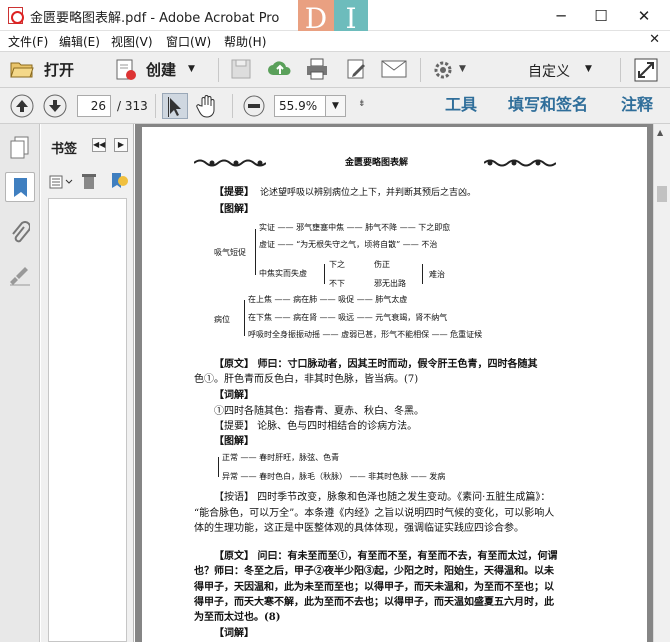 The width and height of the screenshot is (670, 642). Describe the element at coordinates (300, 106) in the screenshot. I see `zoom-input: 55.9%` at that location.